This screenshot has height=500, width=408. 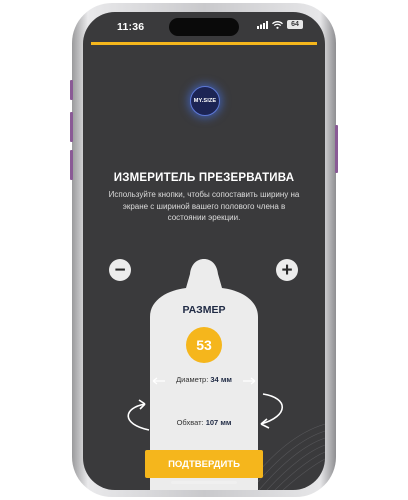 I want to click on diameter-value: 34 мм, so click(x=221, y=379).